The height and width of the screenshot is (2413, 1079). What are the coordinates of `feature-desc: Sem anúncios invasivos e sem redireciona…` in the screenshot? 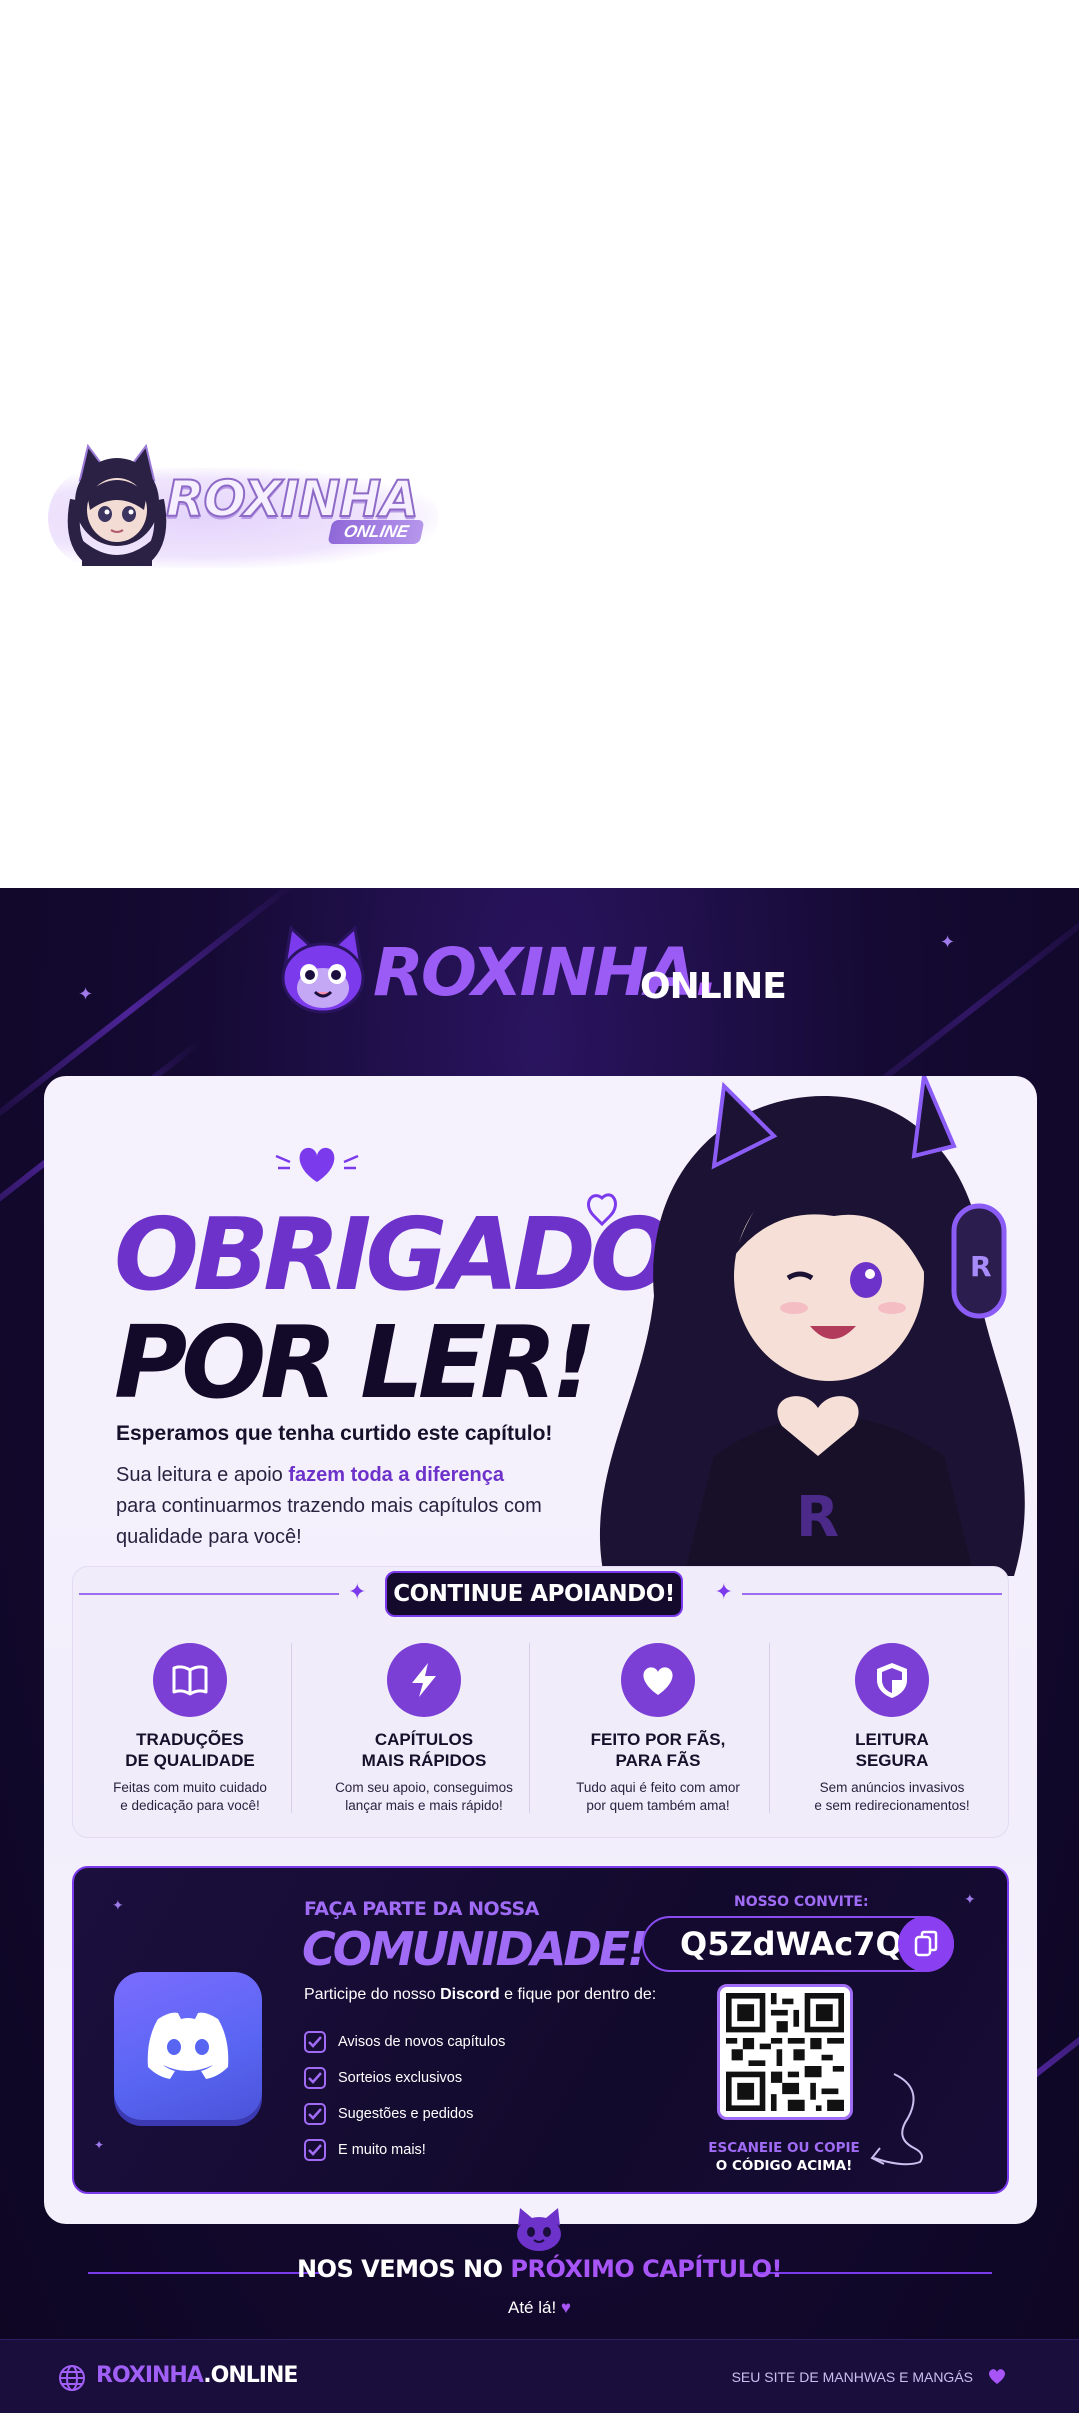 It's located at (892, 1796).